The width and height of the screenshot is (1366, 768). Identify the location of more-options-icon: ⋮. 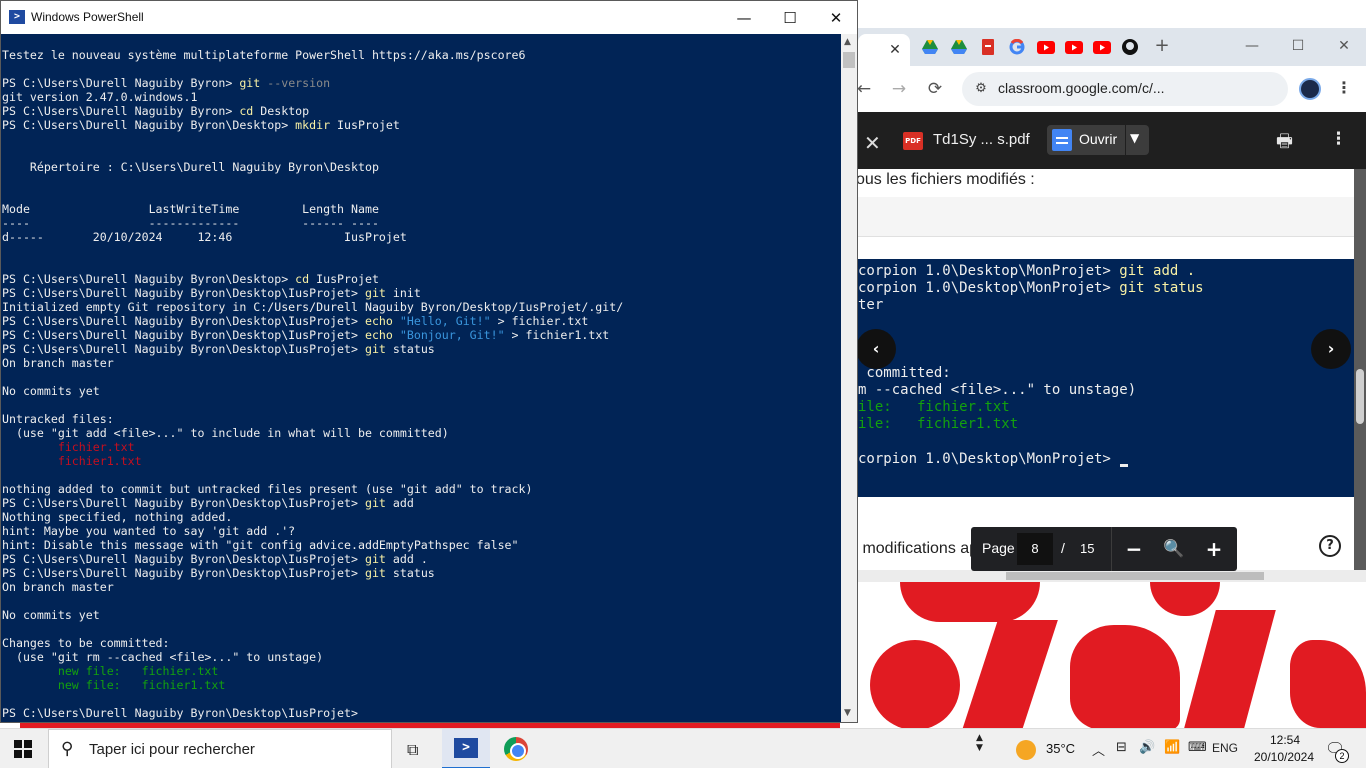
(1338, 139).